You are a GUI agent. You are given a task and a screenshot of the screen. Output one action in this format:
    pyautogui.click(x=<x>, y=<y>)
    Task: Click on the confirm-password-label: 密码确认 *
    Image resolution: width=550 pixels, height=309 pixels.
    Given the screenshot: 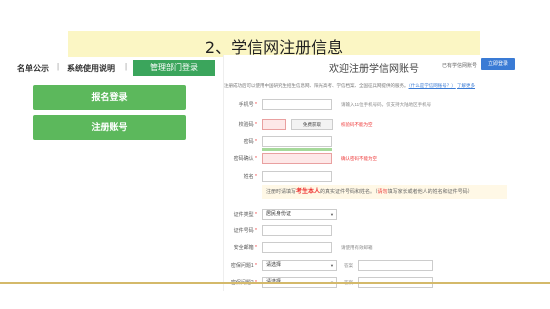 What is the action you would take?
    pyautogui.click(x=245, y=159)
    